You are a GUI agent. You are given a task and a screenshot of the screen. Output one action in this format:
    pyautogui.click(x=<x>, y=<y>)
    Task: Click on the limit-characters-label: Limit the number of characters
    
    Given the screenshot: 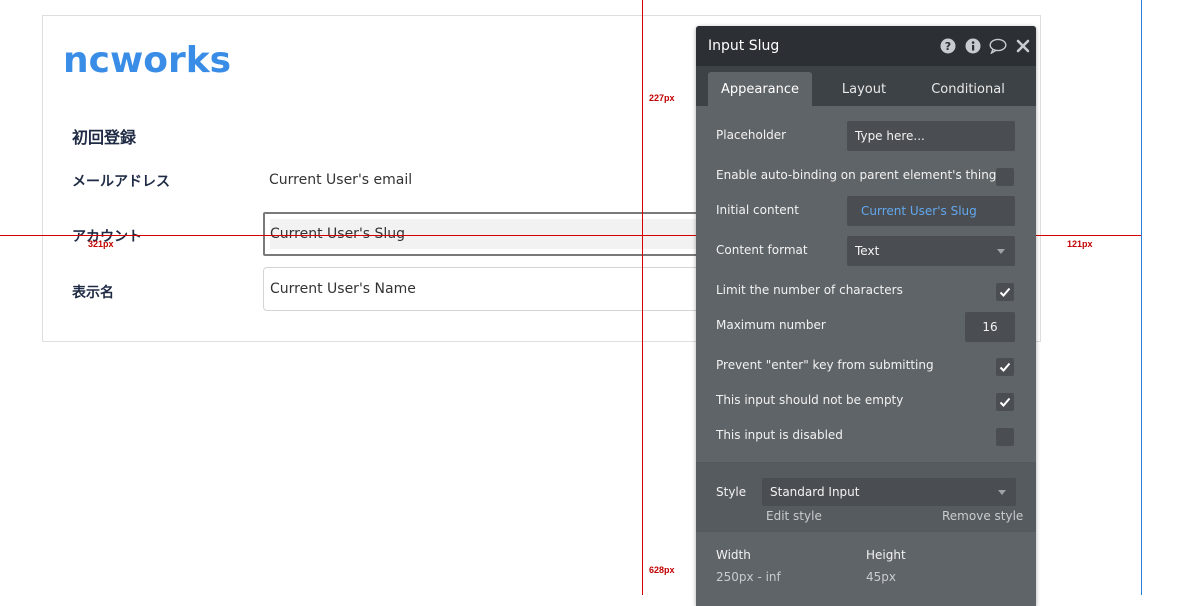 What is the action you would take?
    pyautogui.click(x=809, y=290)
    